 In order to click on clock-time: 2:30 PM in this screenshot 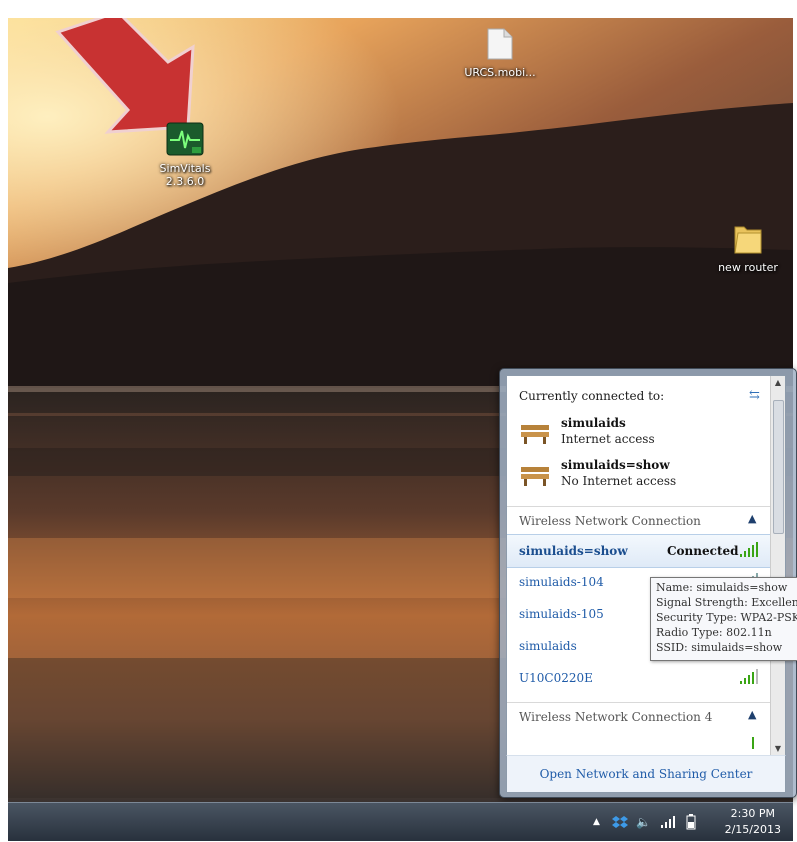, I will do `click(752, 813)`.